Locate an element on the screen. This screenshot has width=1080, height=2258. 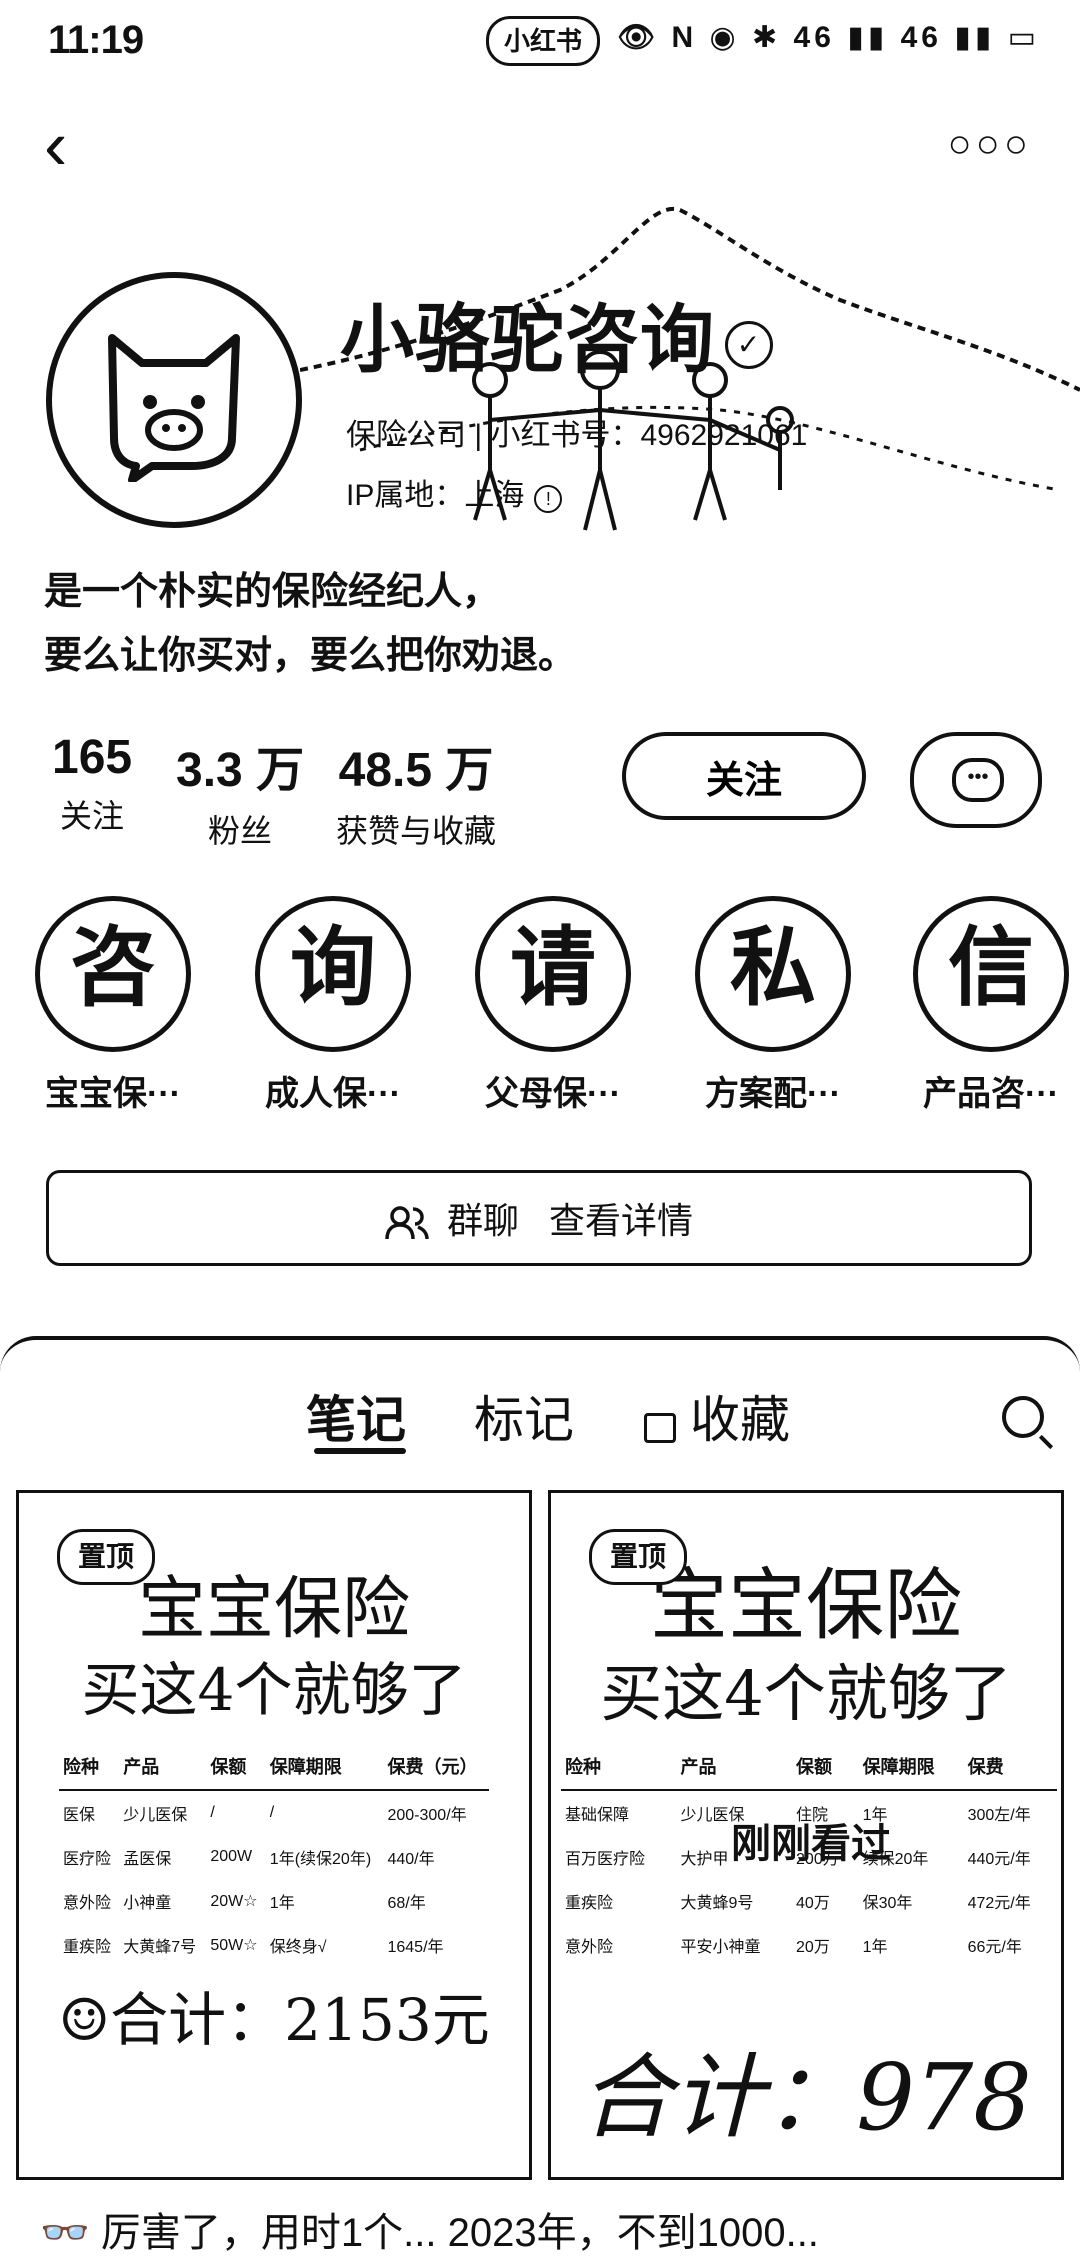
tab-favorites-label: 收藏 is located at coordinates (740, 1420).